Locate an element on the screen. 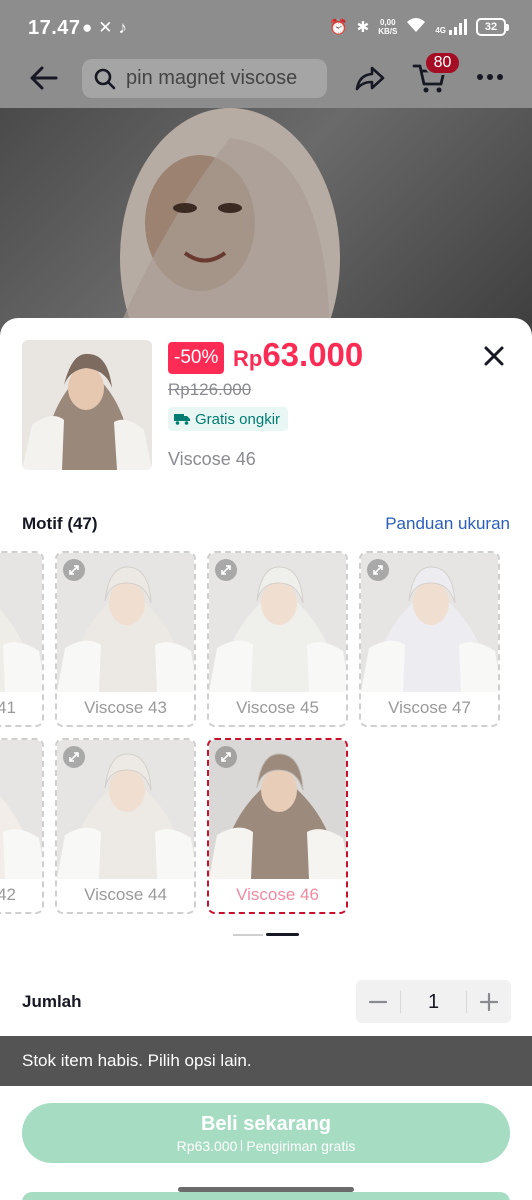  search-icon is located at coordinates (105, 78).